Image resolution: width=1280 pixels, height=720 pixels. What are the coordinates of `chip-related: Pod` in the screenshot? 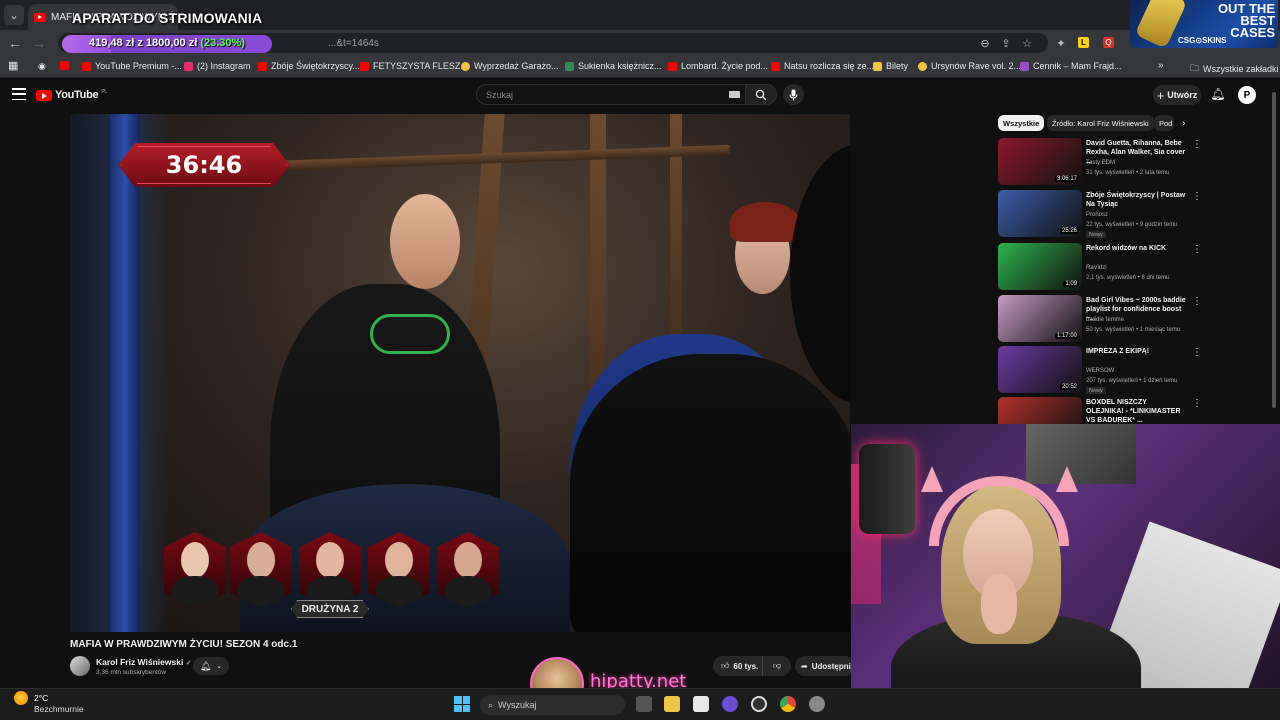 It's located at (1164, 123).